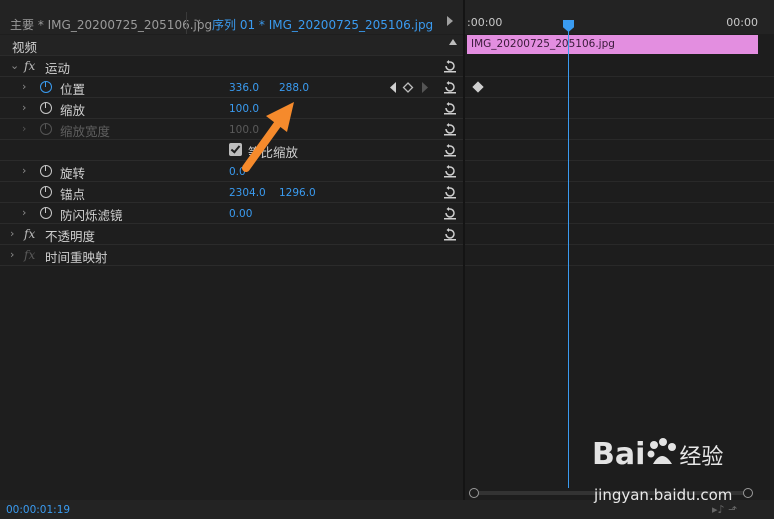 This screenshot has height=519, width=774. I want to click on effect-time-remap-label: 时间重映射, so click(76, 257).